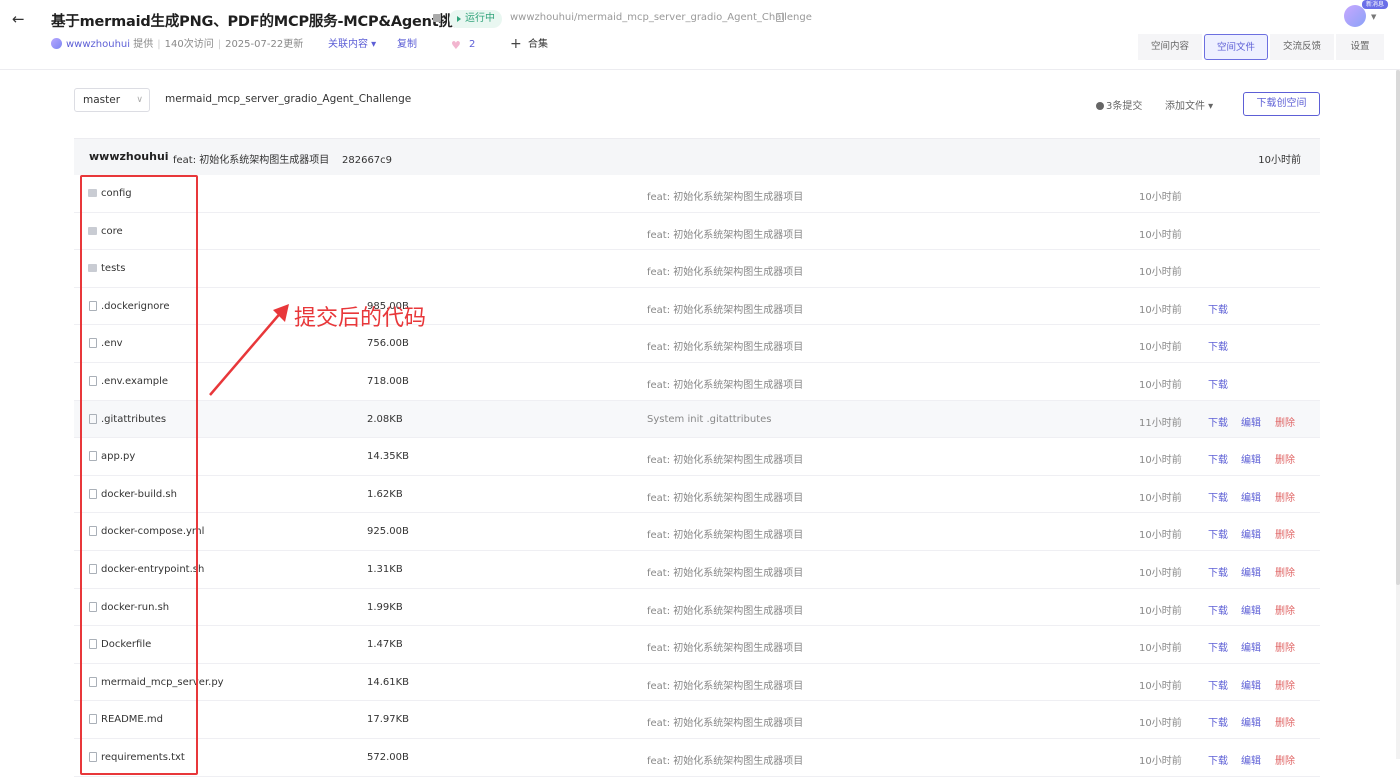  I want to click on file-name: .dockerignore, so click(135, 306).